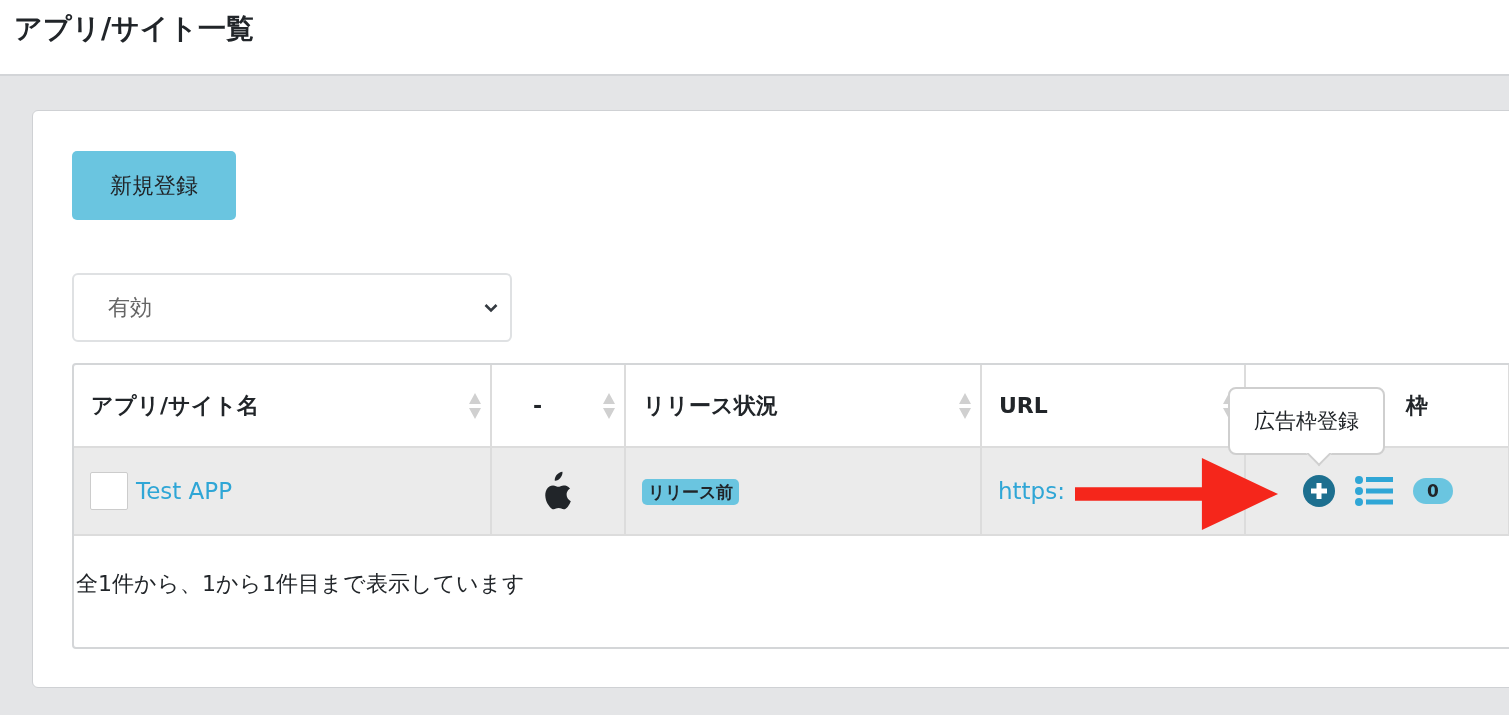 The height and width of the screenshot is (715, 1509). What do you see at coordinates (154, 185) in the screenshot?
I see `new-button: 新規登録` at bounding box center [154, 185].